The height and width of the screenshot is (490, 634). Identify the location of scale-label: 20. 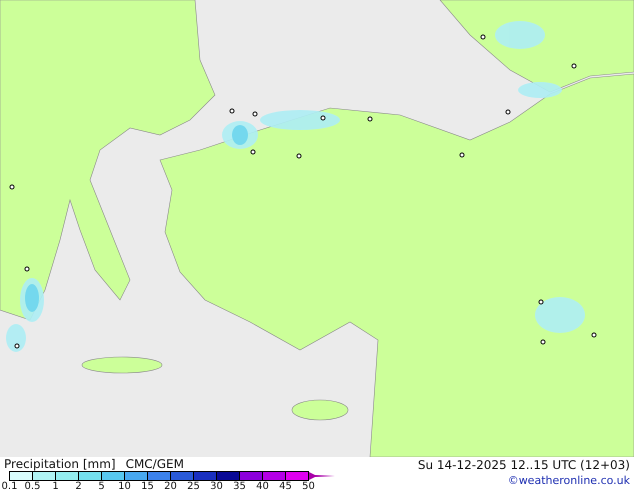
(170, 485).